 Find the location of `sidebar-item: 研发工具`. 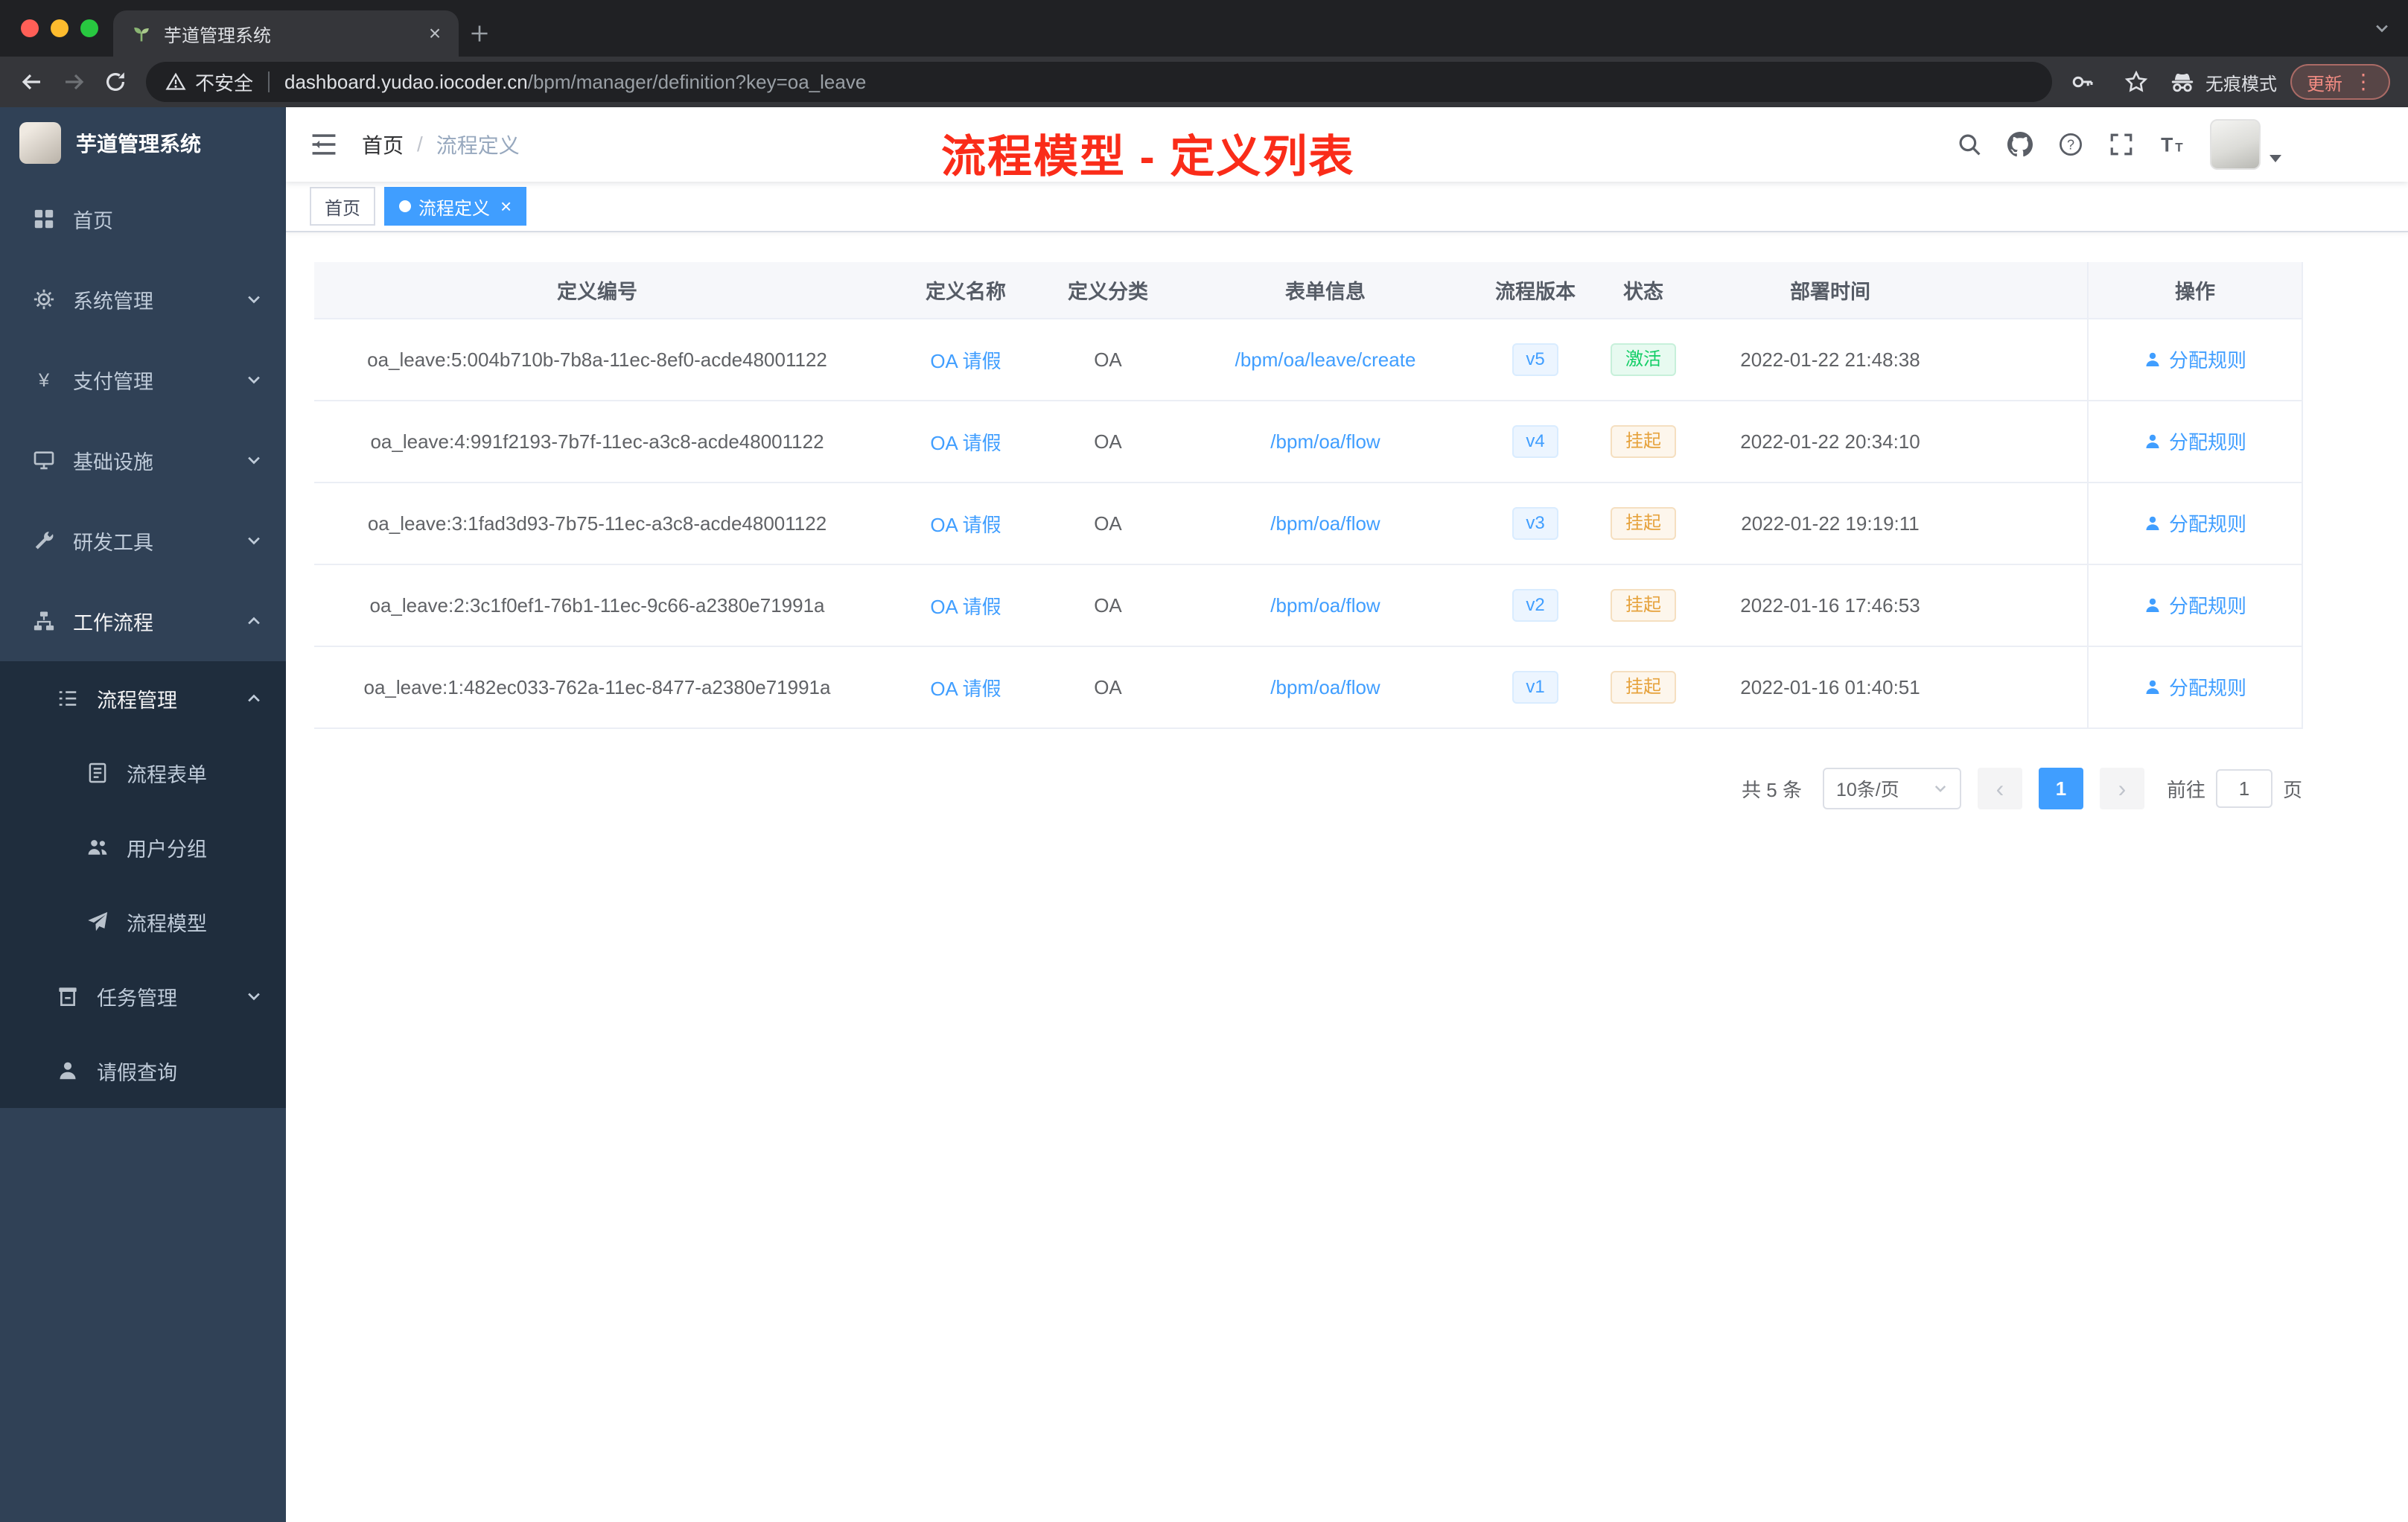

sidebar-item: 研发工具 is located at coordinates (143, 540).